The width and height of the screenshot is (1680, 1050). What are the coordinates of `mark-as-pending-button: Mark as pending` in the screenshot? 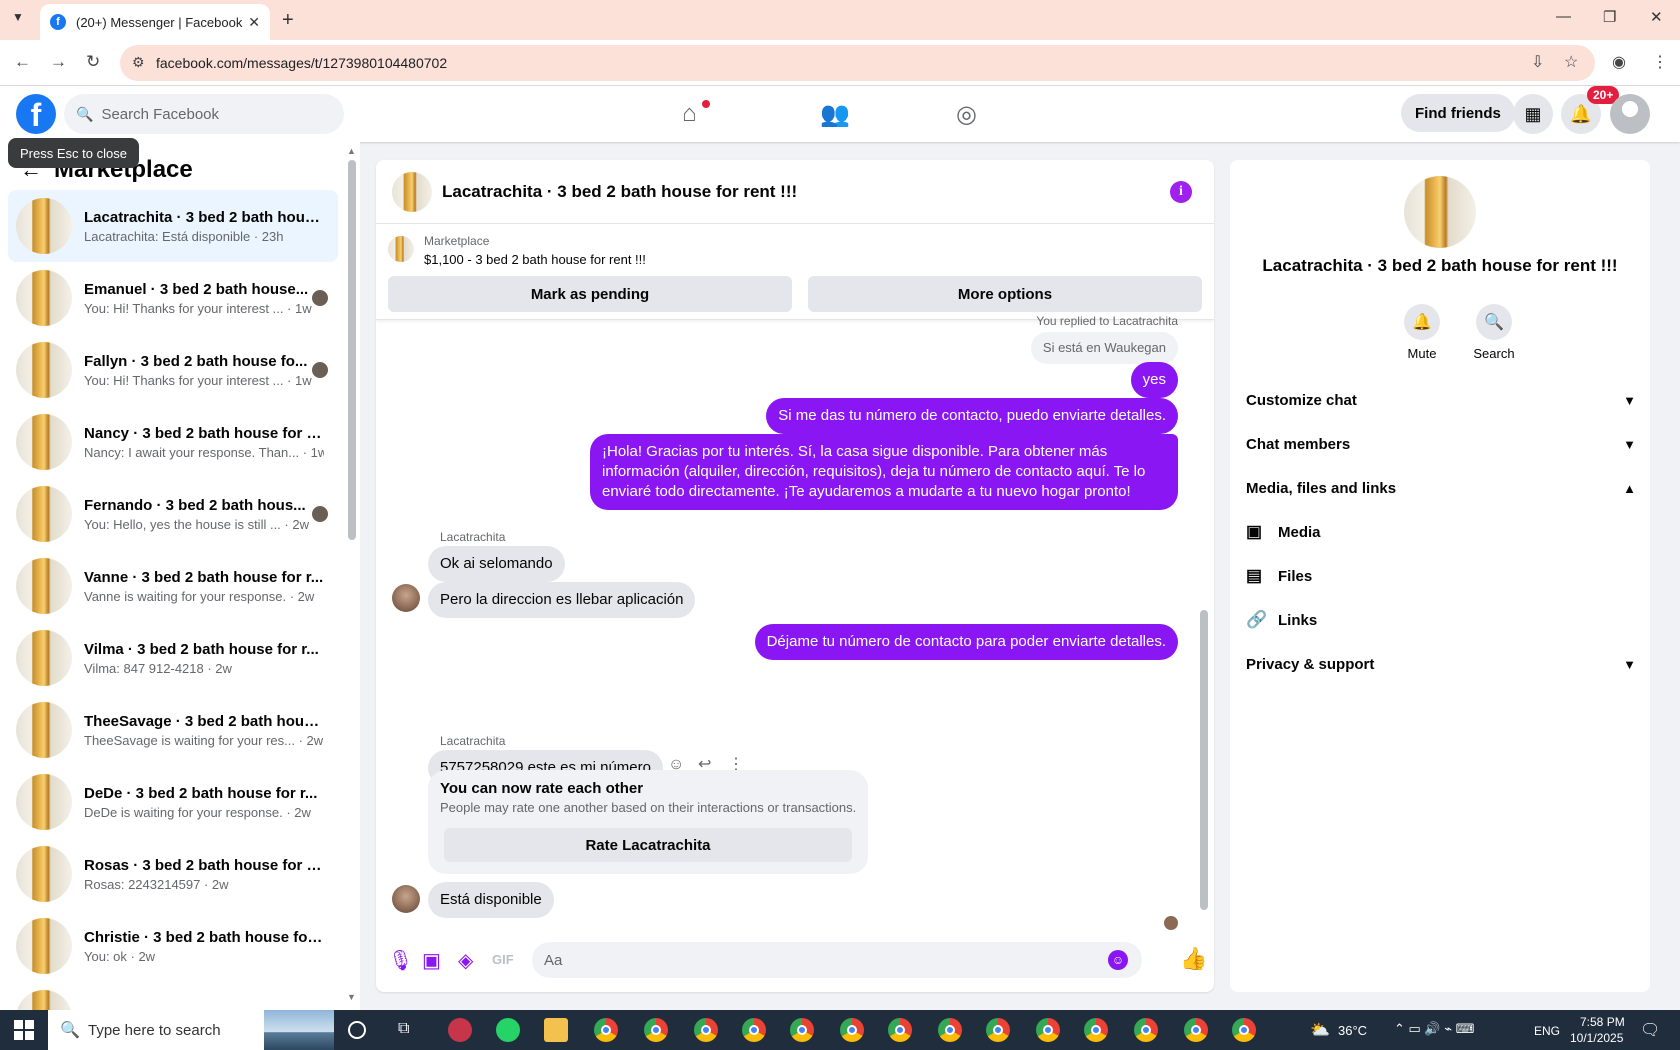 It's located at (590, 294).